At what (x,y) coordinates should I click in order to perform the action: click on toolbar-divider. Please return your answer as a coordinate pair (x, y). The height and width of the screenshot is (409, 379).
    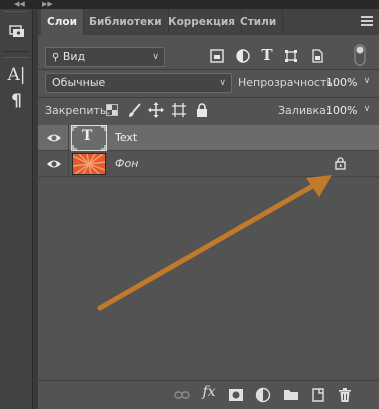
    Looking at the image, I should click on (16, 51).